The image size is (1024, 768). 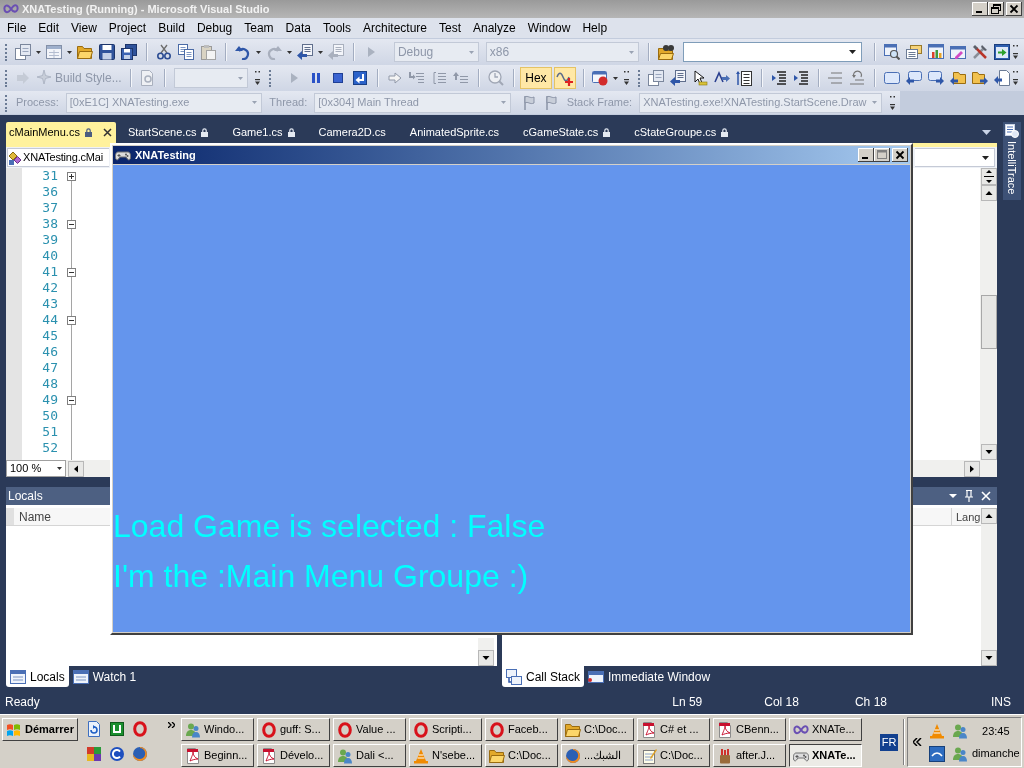 What do you see at coordinates (450, 28) in the screenshot?
I see `menu-item: Test` at bounding box center [450, 28].